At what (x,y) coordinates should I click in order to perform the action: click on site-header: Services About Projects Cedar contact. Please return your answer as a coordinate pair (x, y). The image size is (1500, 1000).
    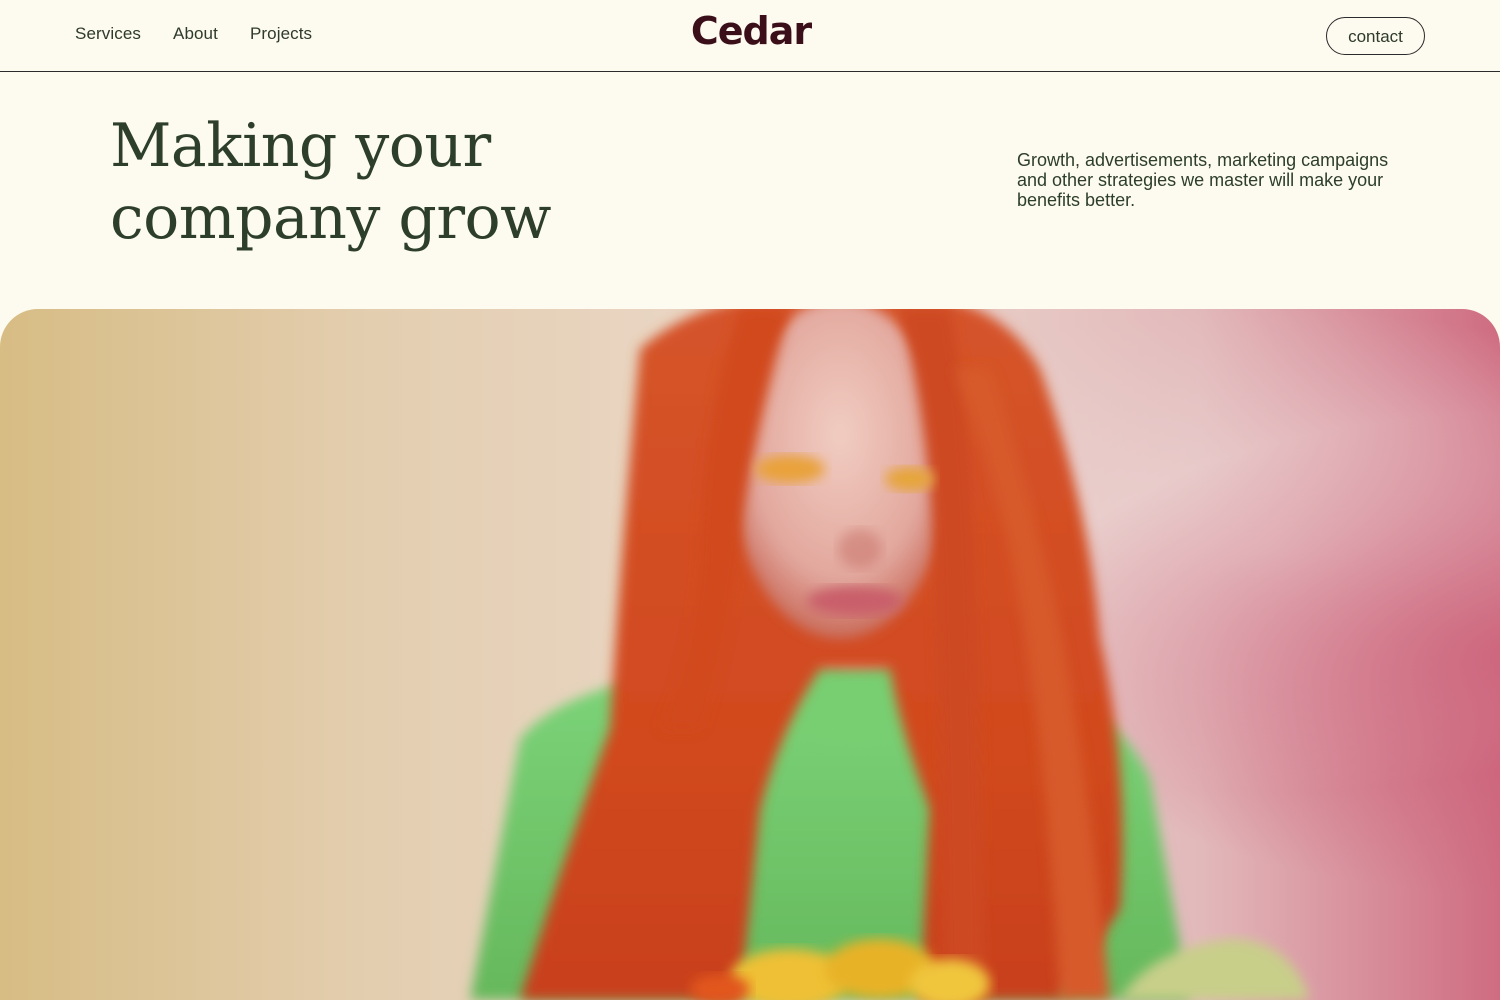
    Looking at the image, I should click on (750, 36).